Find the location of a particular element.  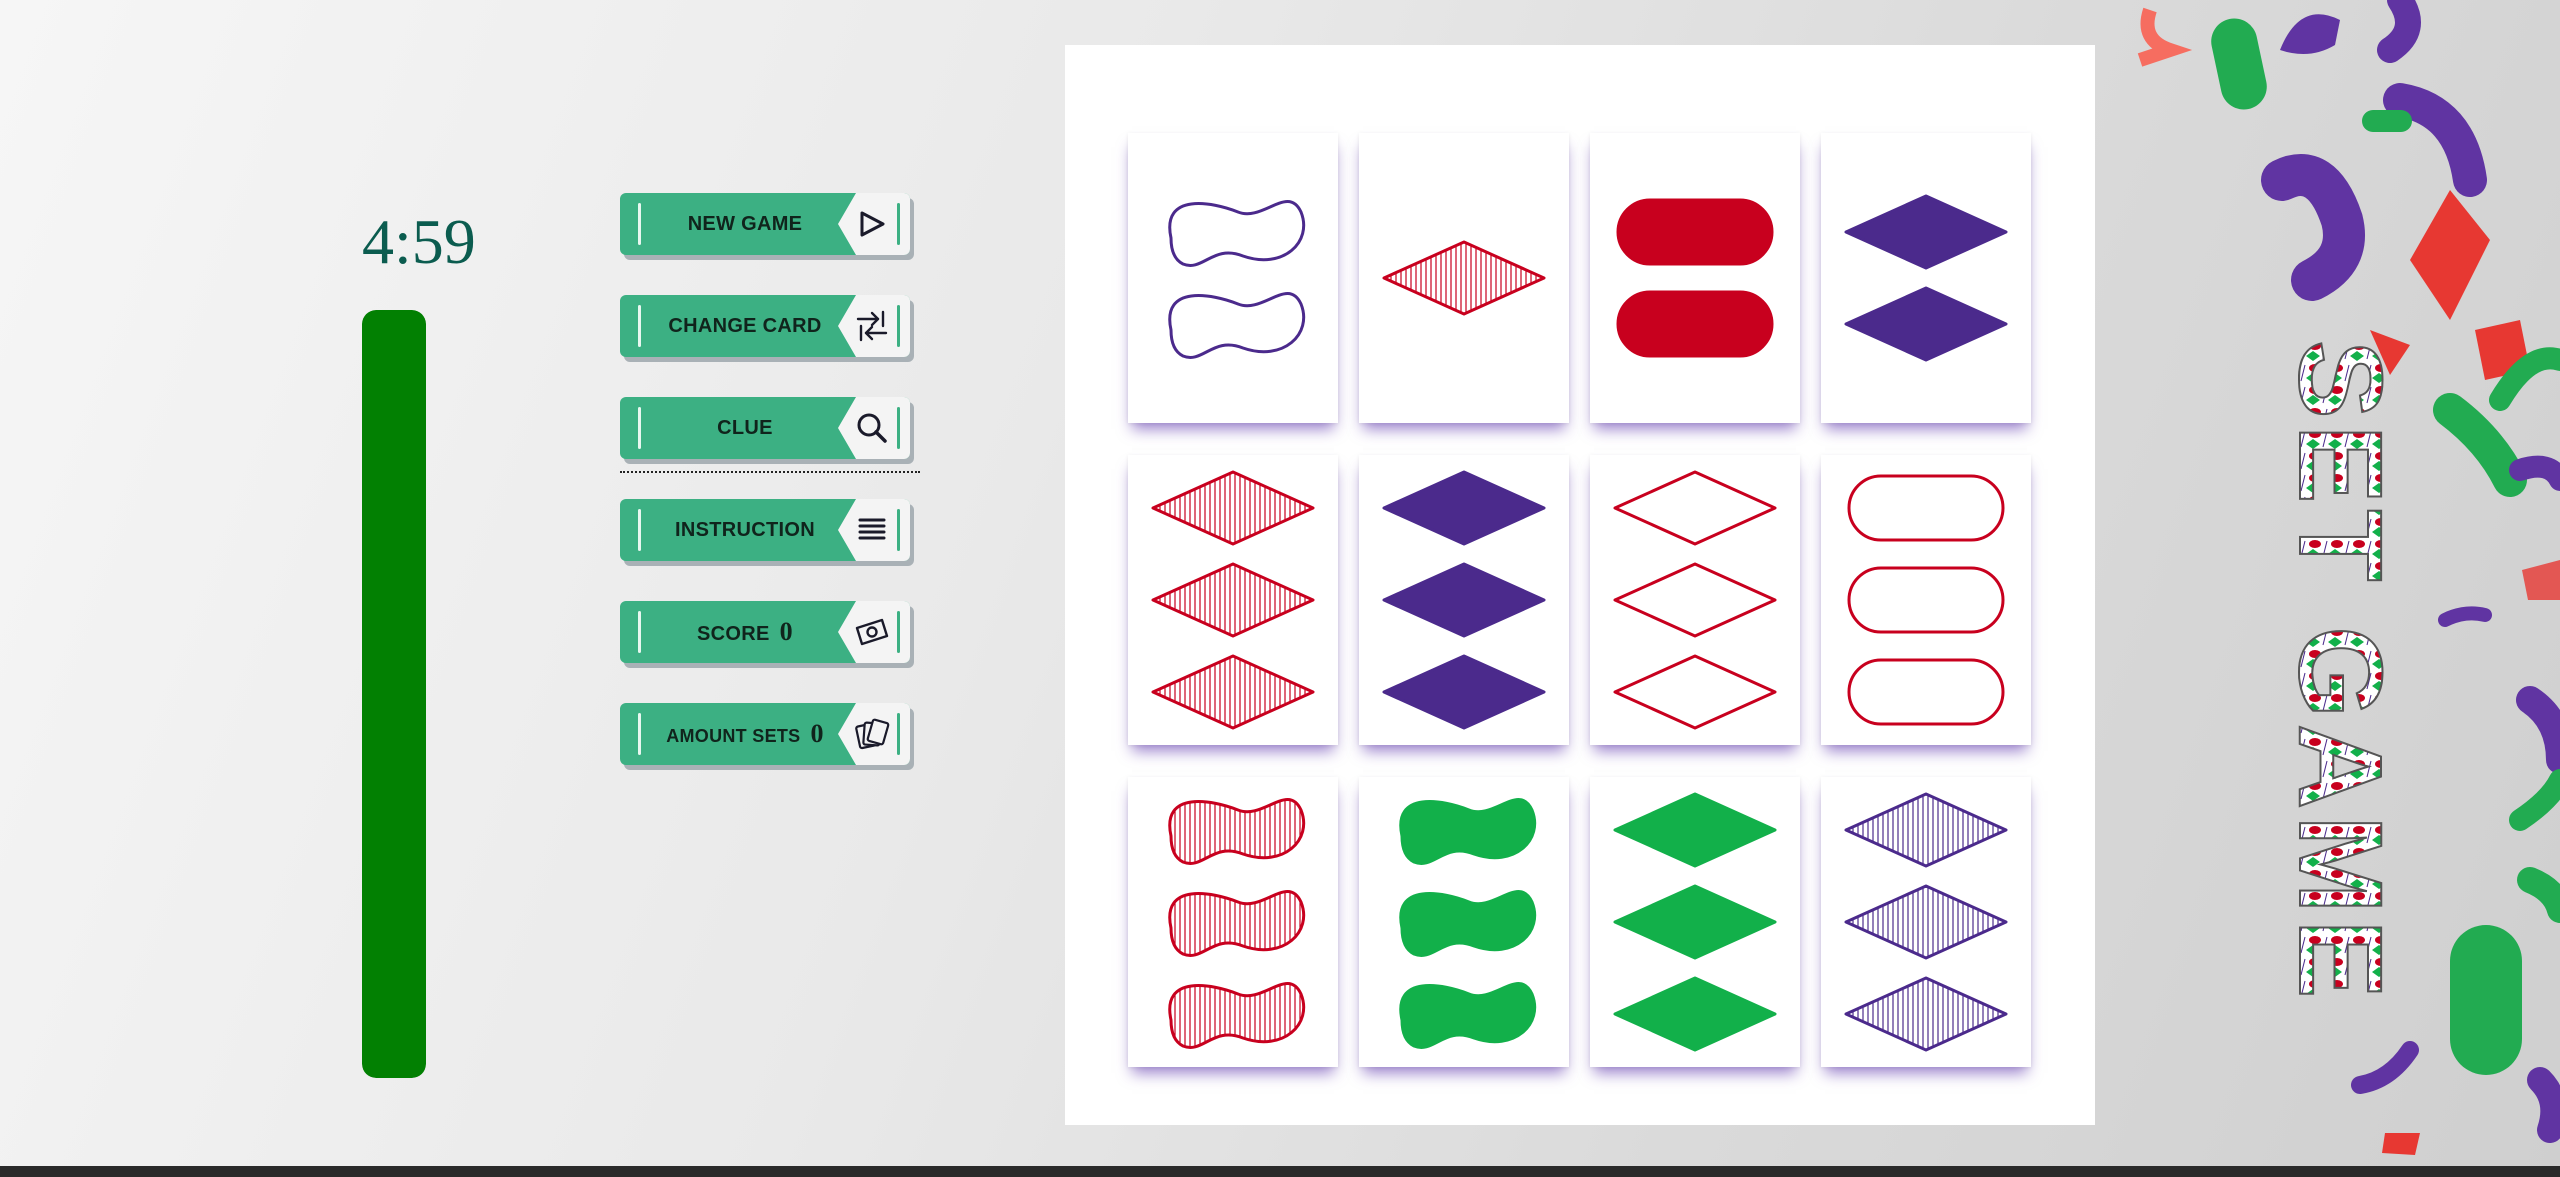

new-game-button: NEW GAME is located at coordinates (769, 228).